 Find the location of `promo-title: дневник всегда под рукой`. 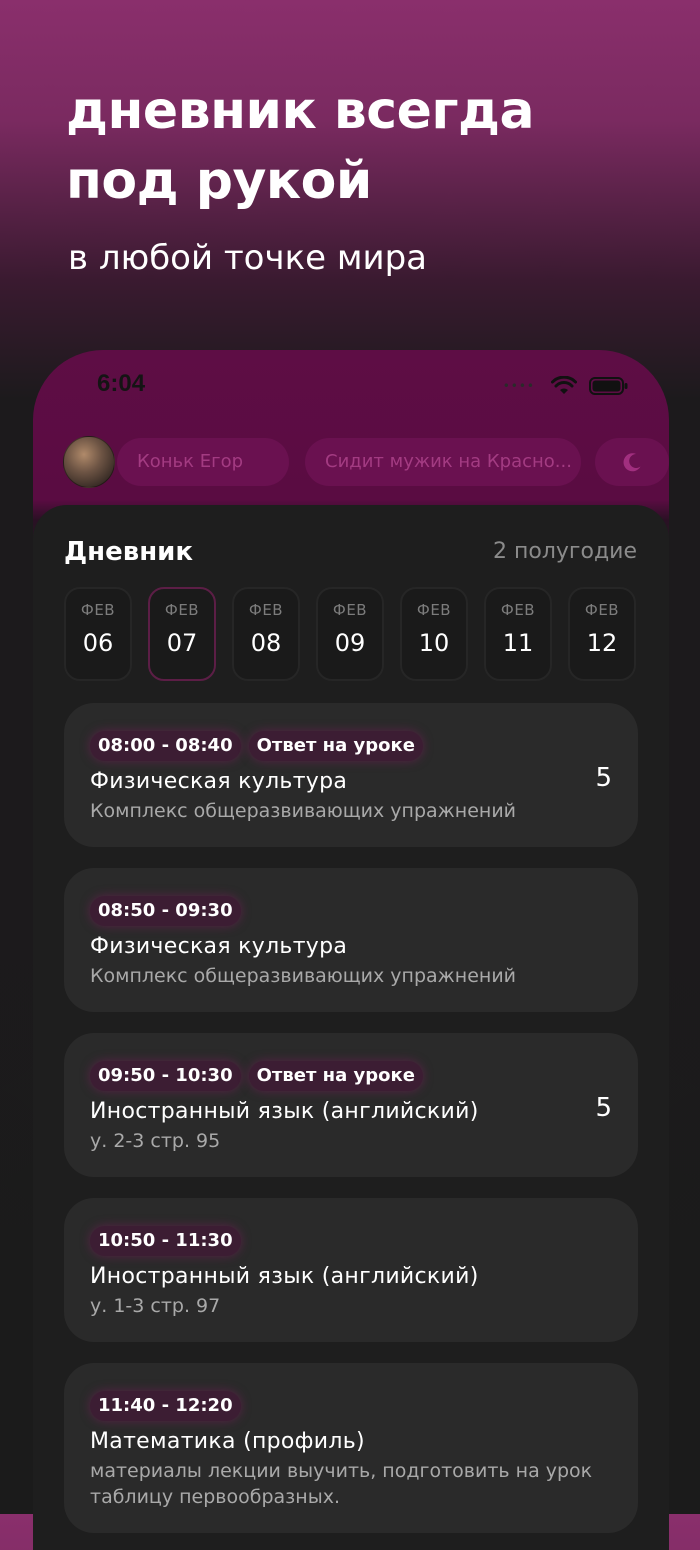

promo-title: дневник всегда под рукой is located at coordinates (300, 146).